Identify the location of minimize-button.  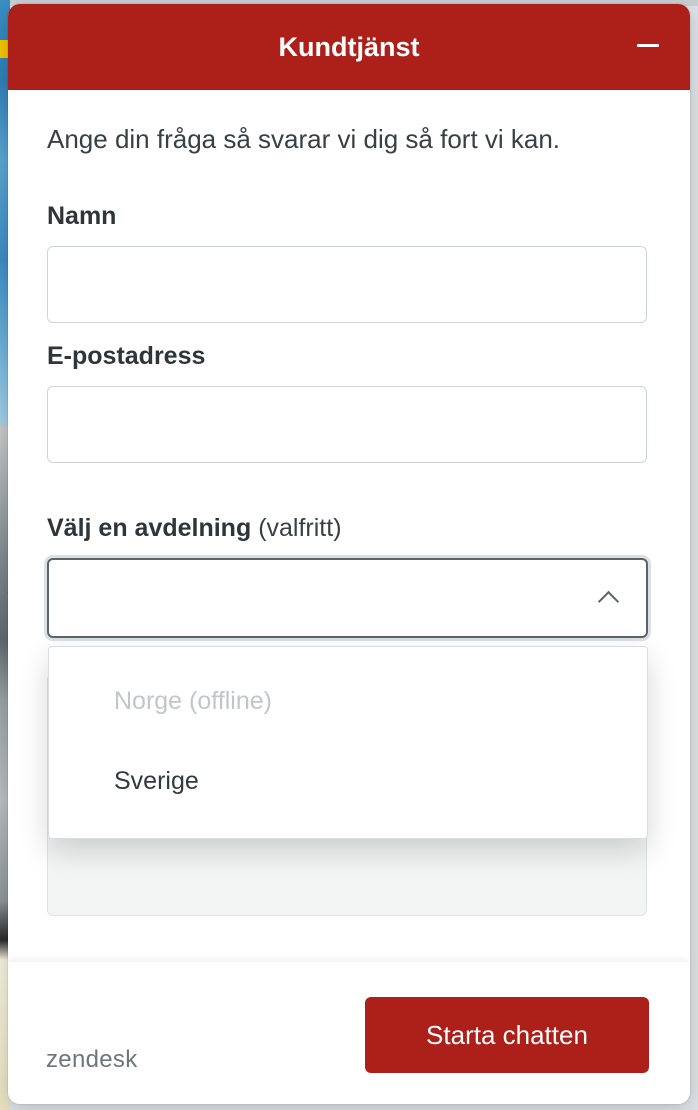
(648, 46).